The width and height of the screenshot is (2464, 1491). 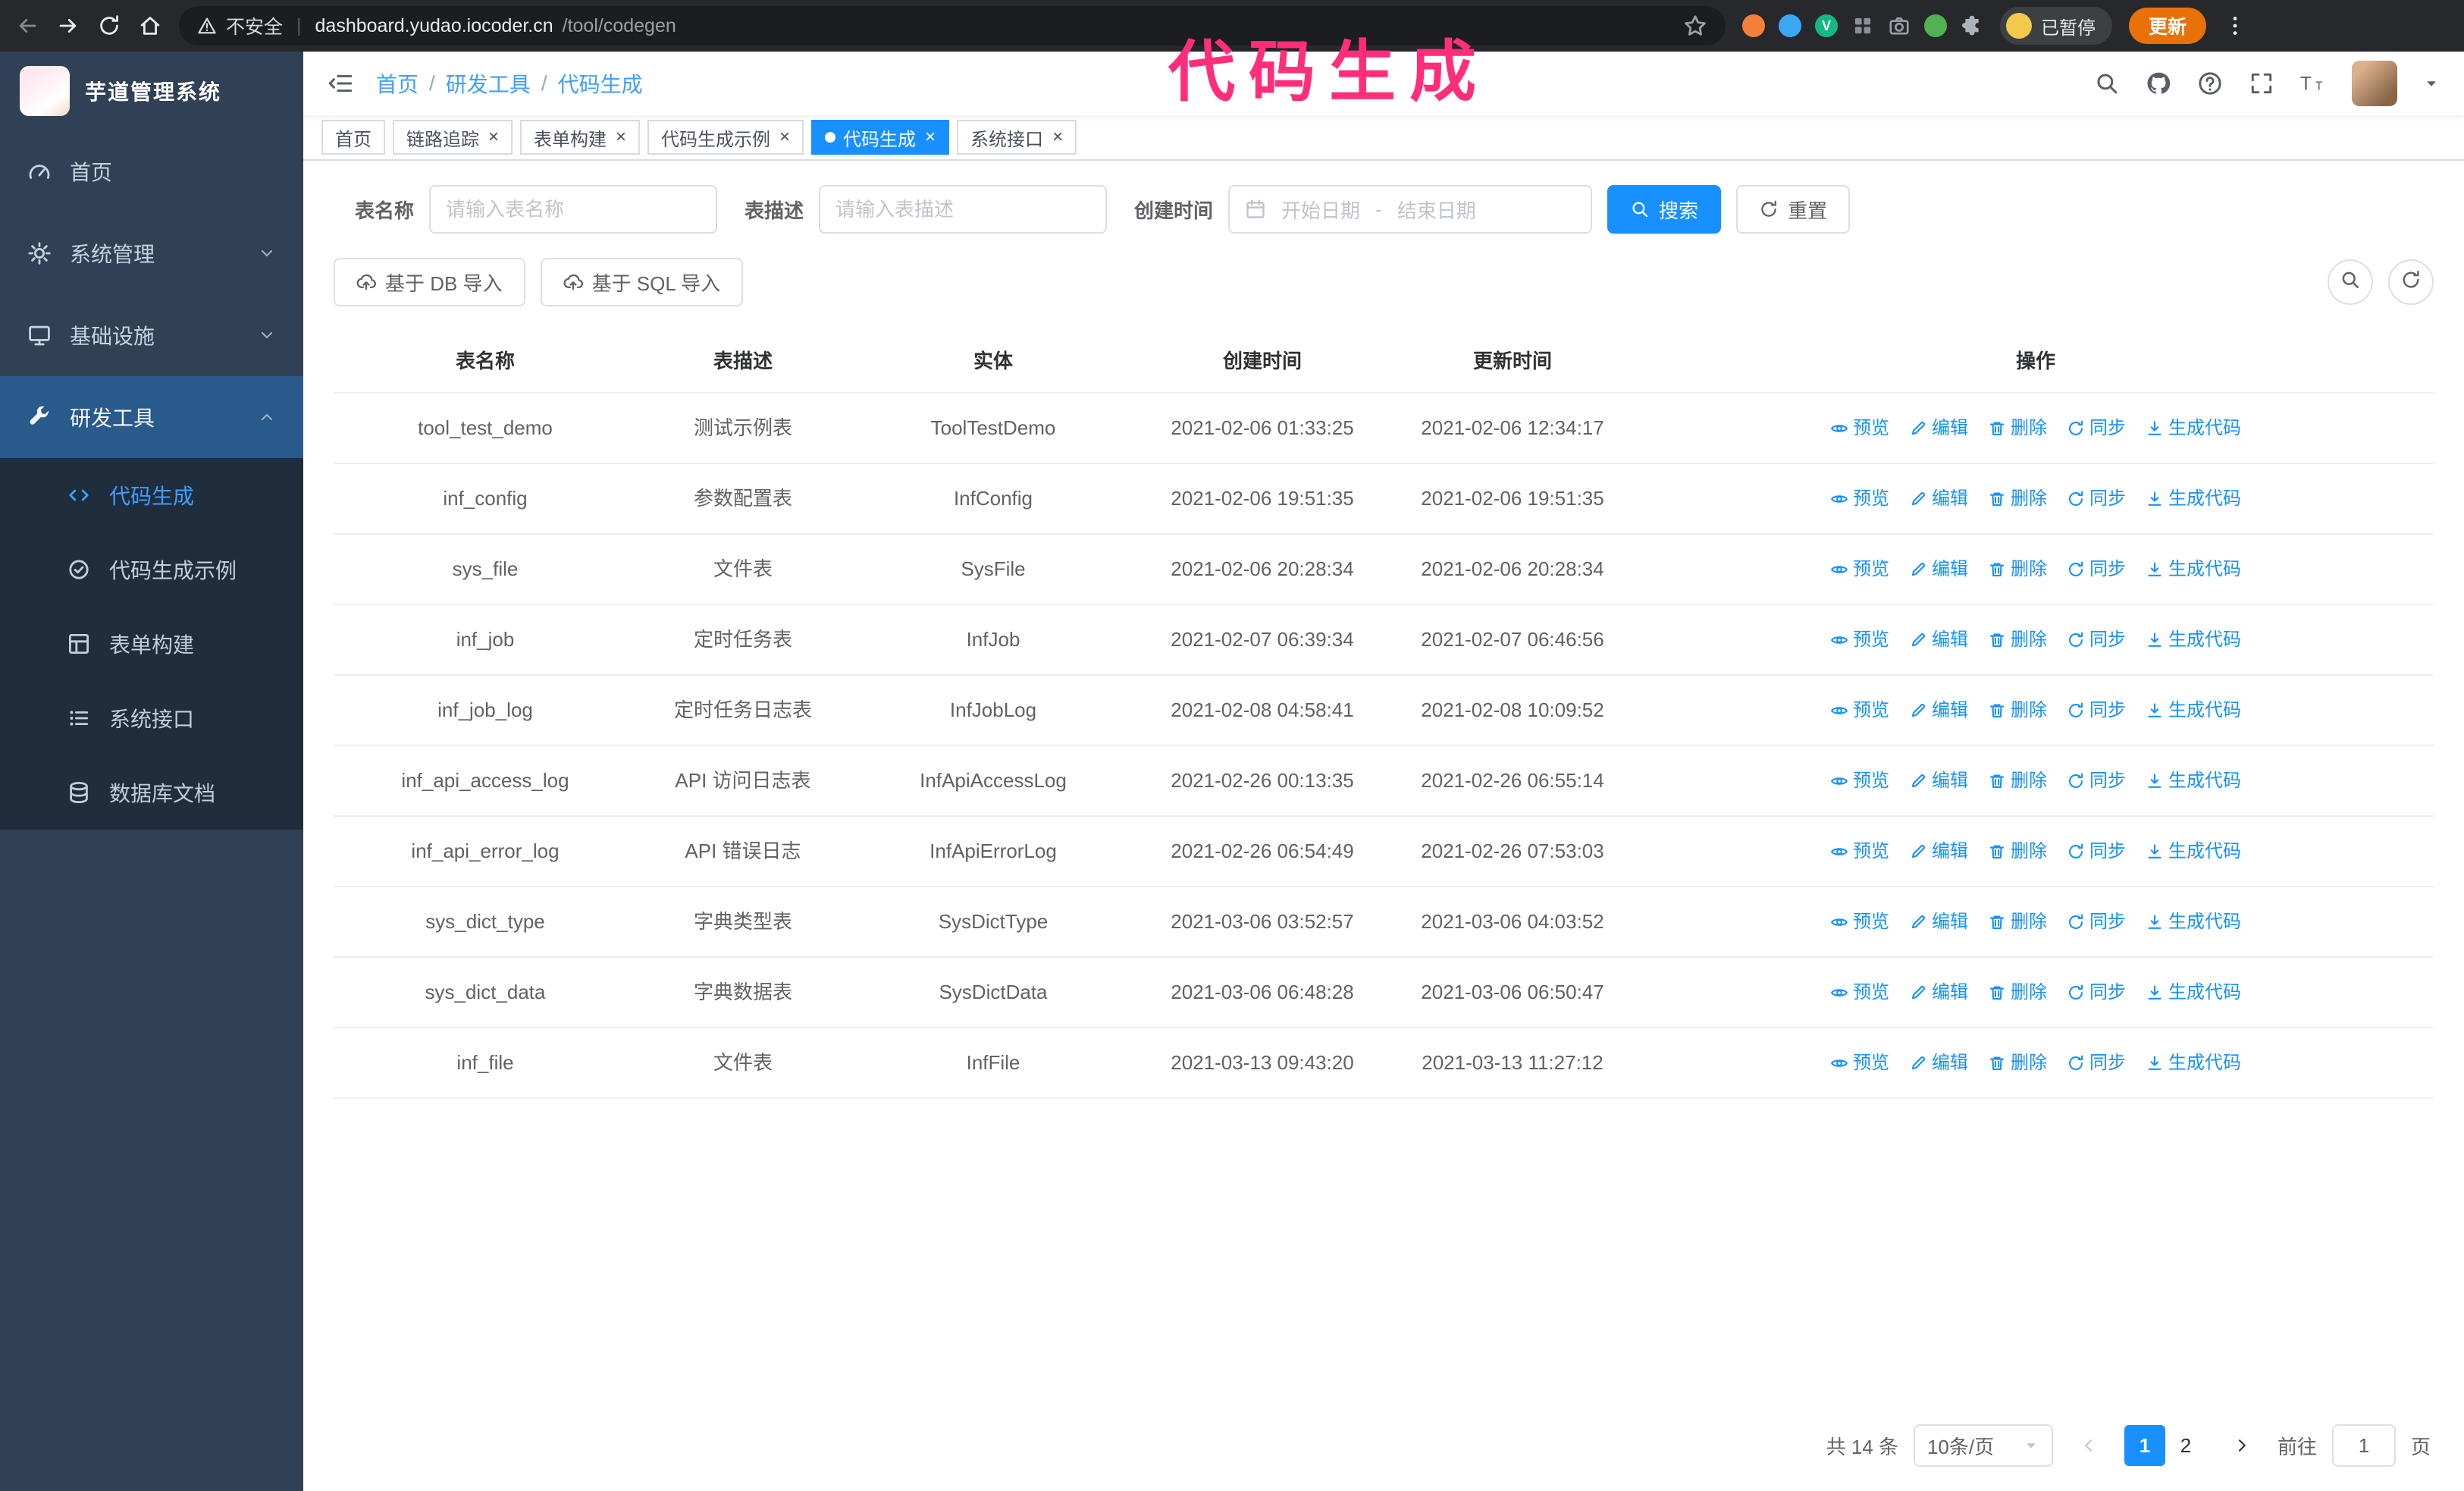 What do you see at coordinates (2089, 1445) in the screenshot?
I see `prev-page-button` at bounding box center [2089, 1445].